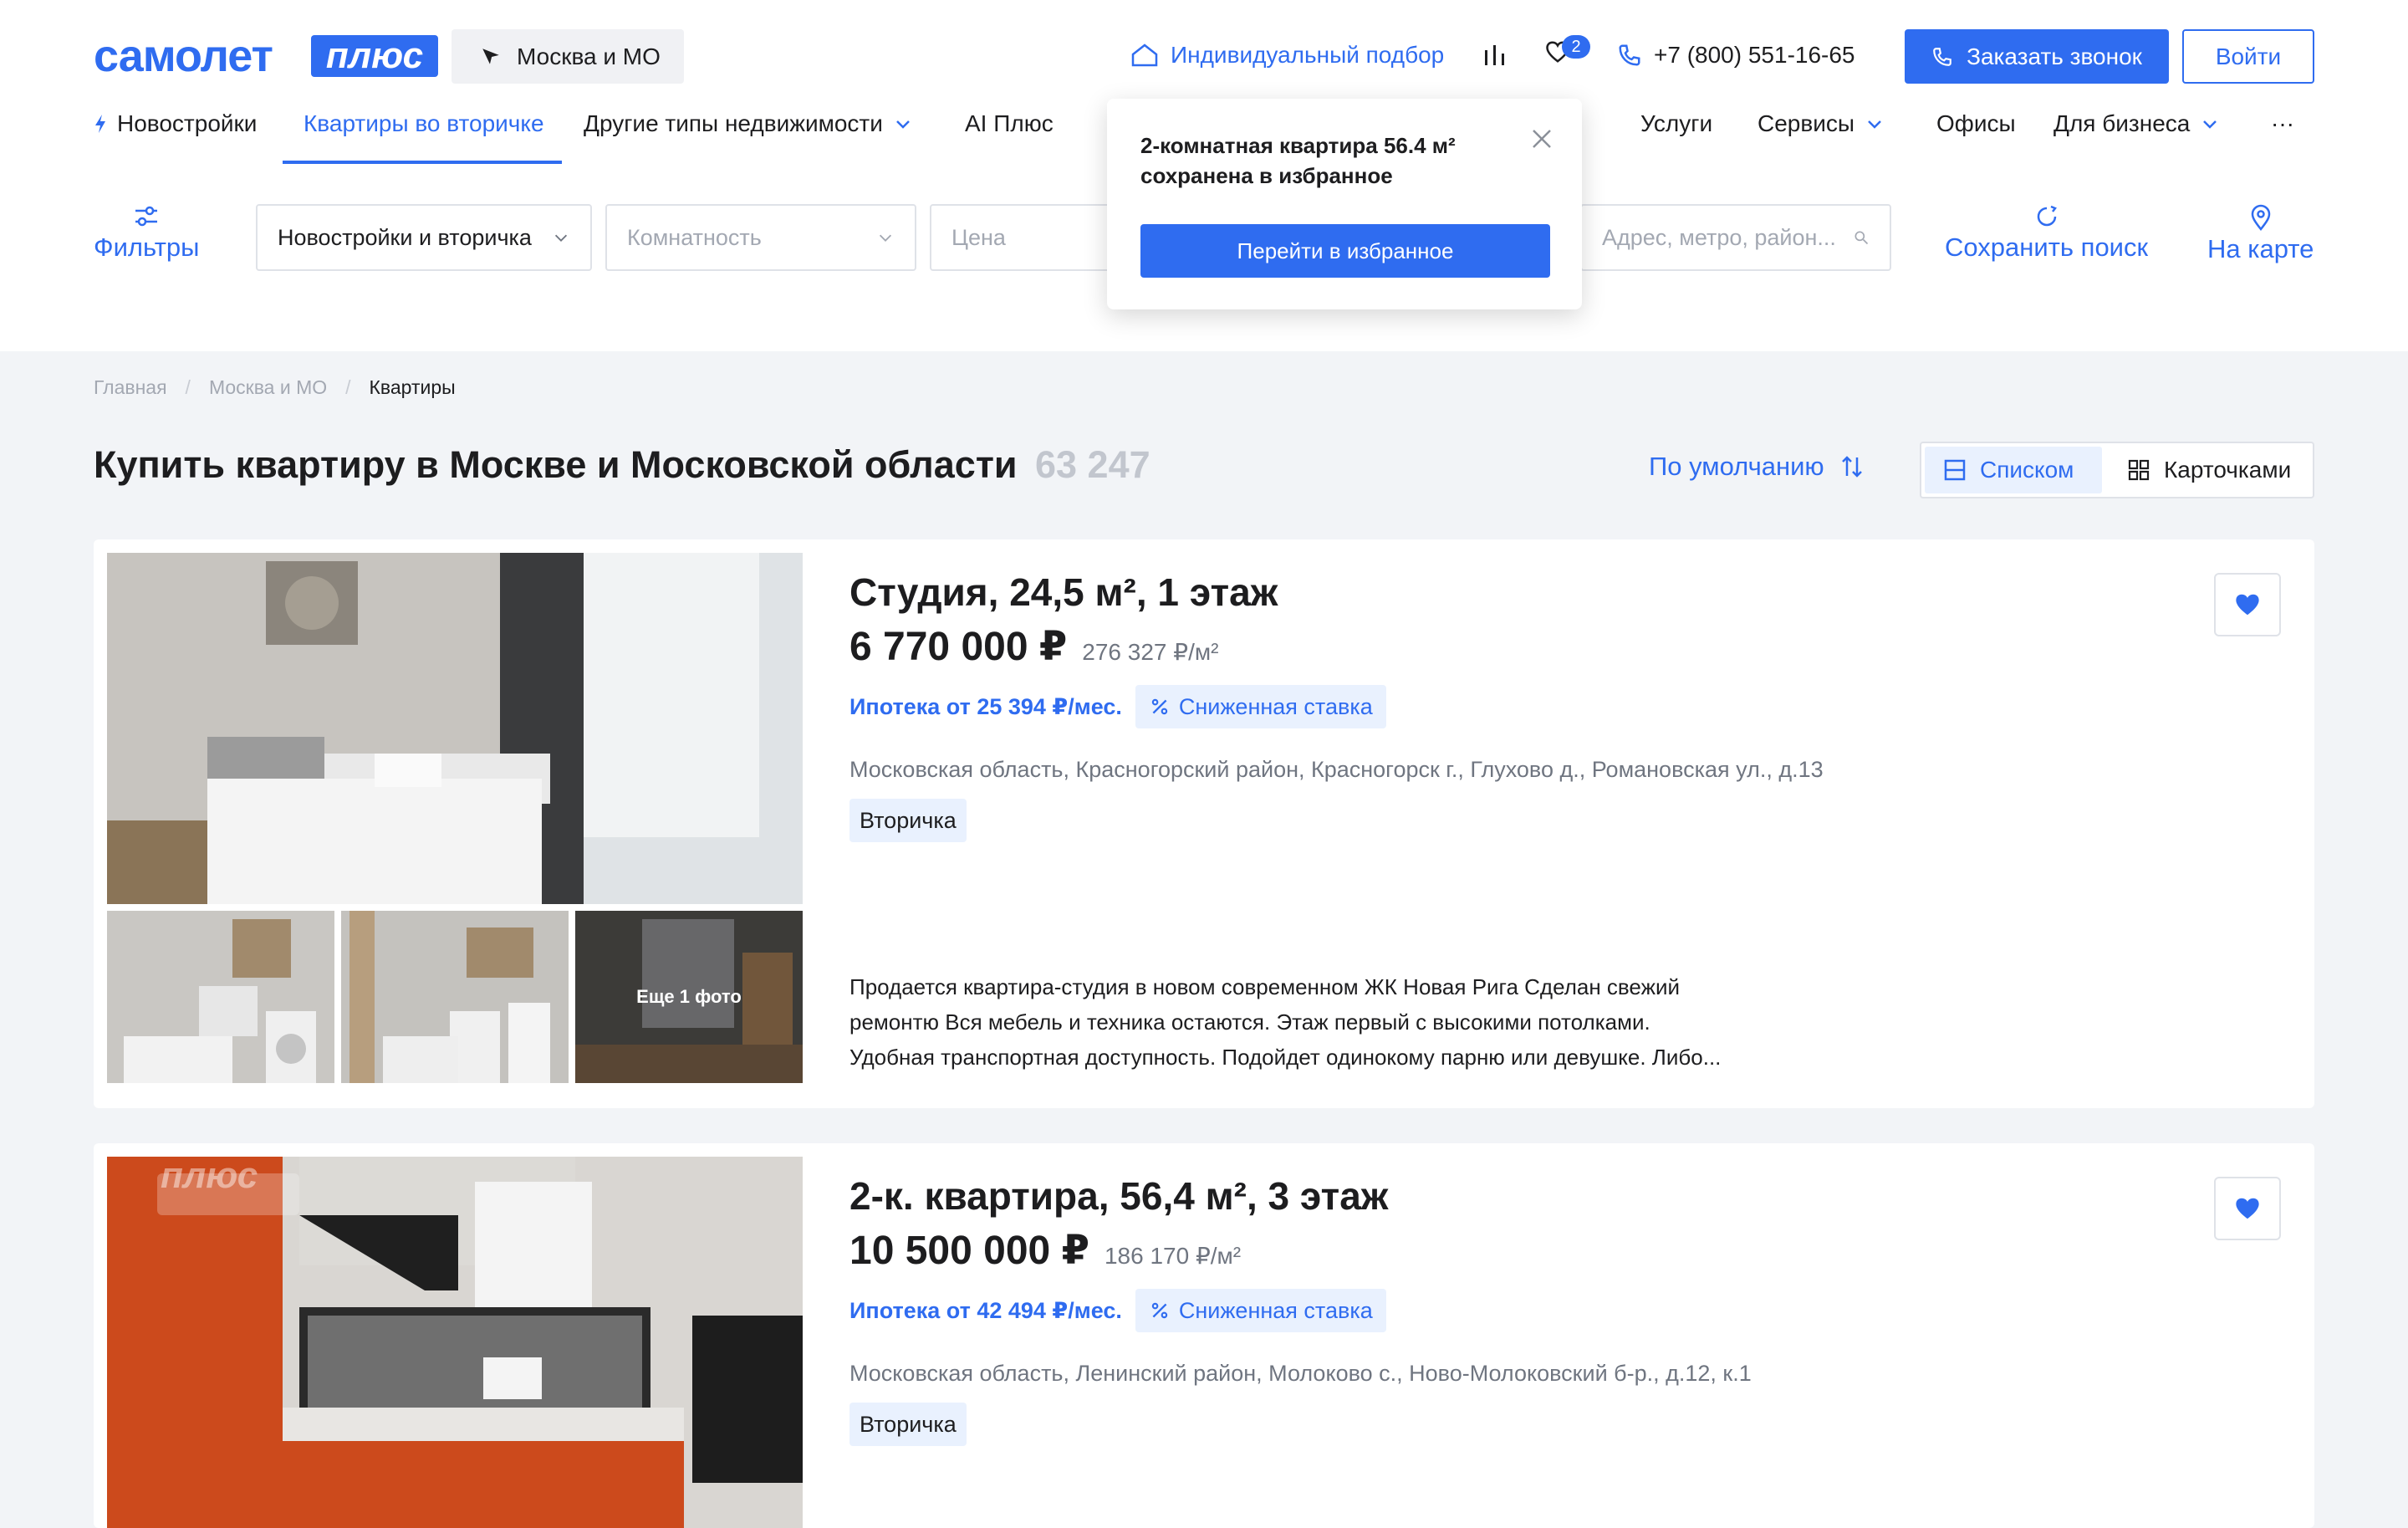  I want to click on listing-price: 6 770 000 ₽, so click(959, 647).